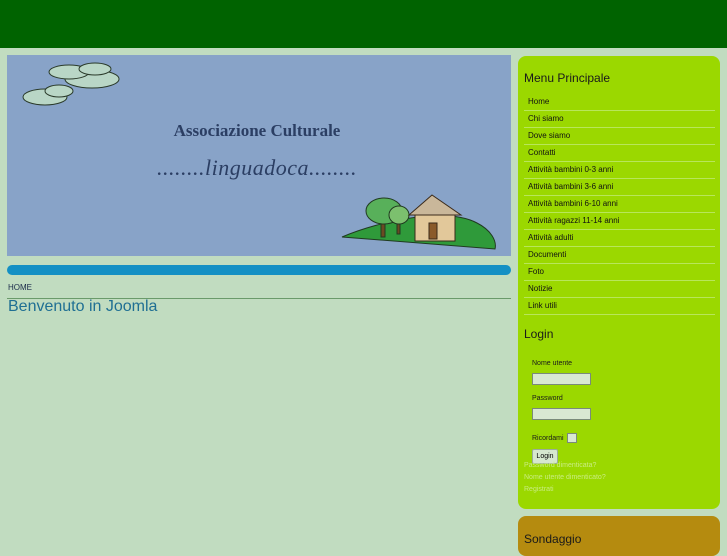  I want to click on menu-item-adulti: Attività adulti, so click(619, 238).